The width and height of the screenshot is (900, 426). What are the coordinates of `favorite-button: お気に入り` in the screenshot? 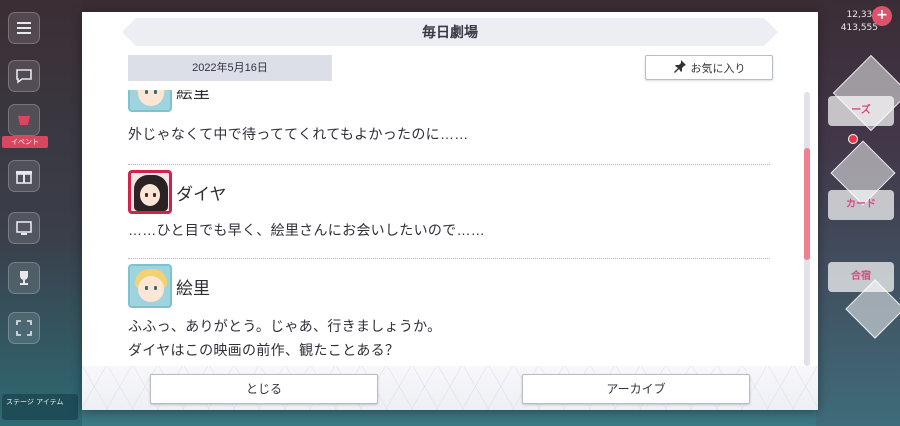 It's located at (709, 67).